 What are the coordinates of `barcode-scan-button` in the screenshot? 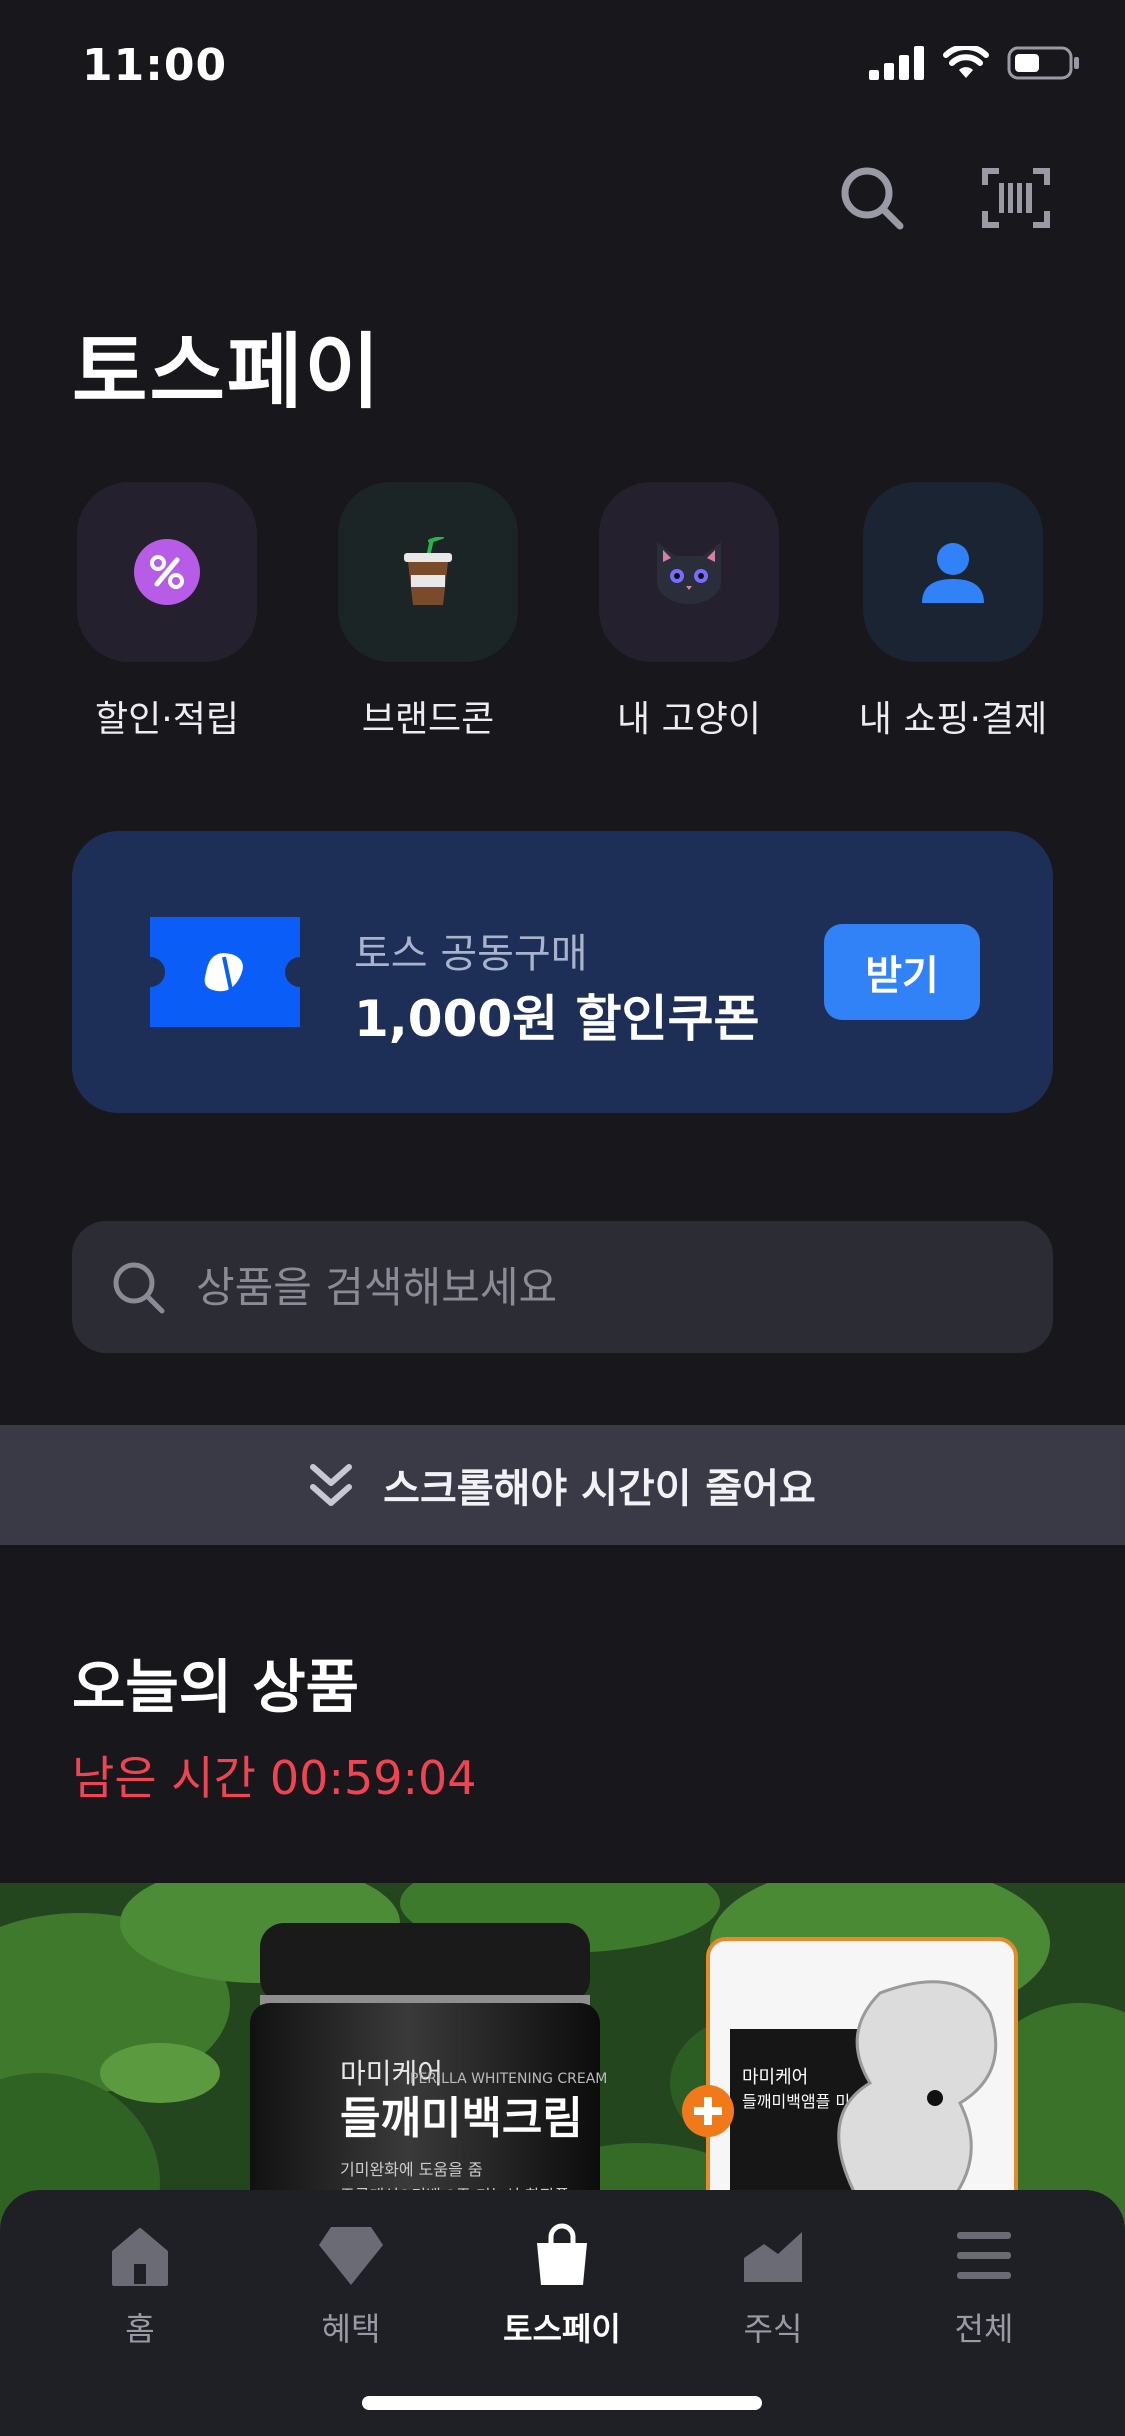 It's located at (1016, 198).